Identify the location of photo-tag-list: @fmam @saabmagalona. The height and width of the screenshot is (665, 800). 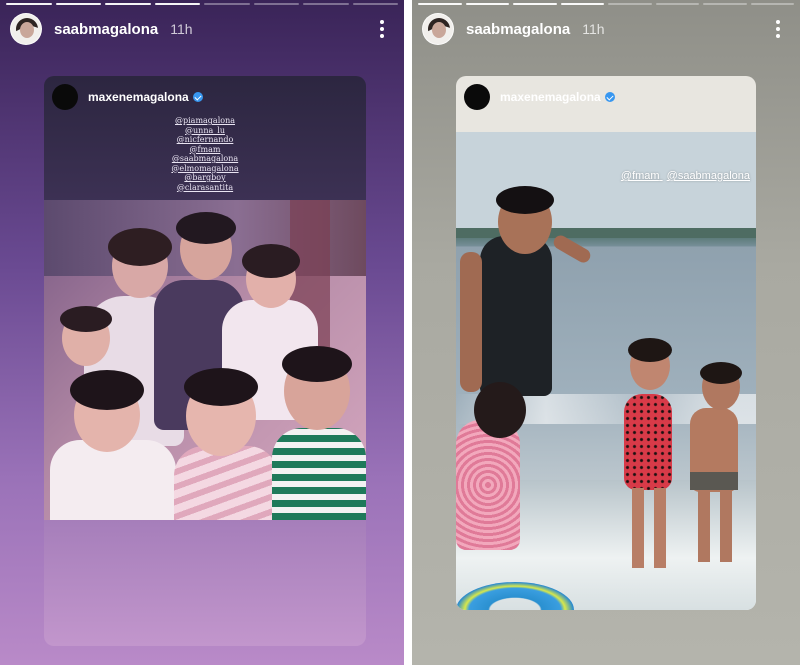
(683, 176).